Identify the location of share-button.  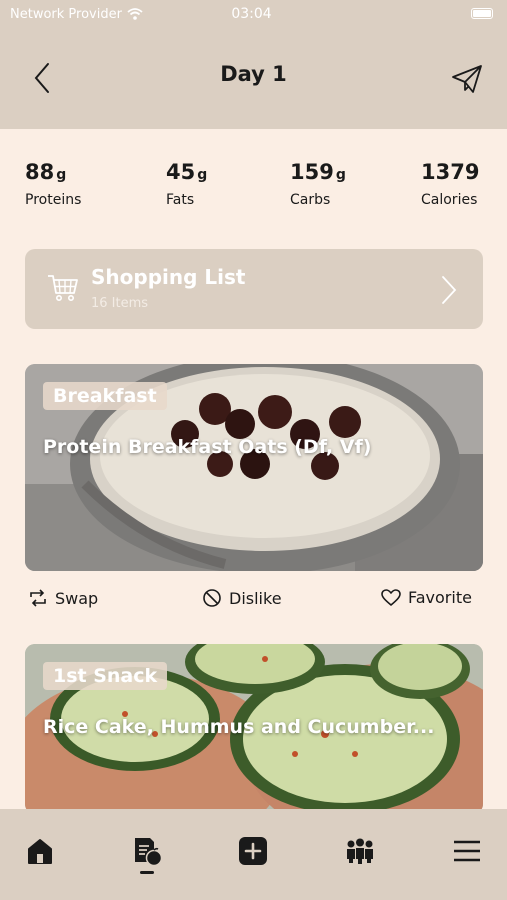
(467, 79).